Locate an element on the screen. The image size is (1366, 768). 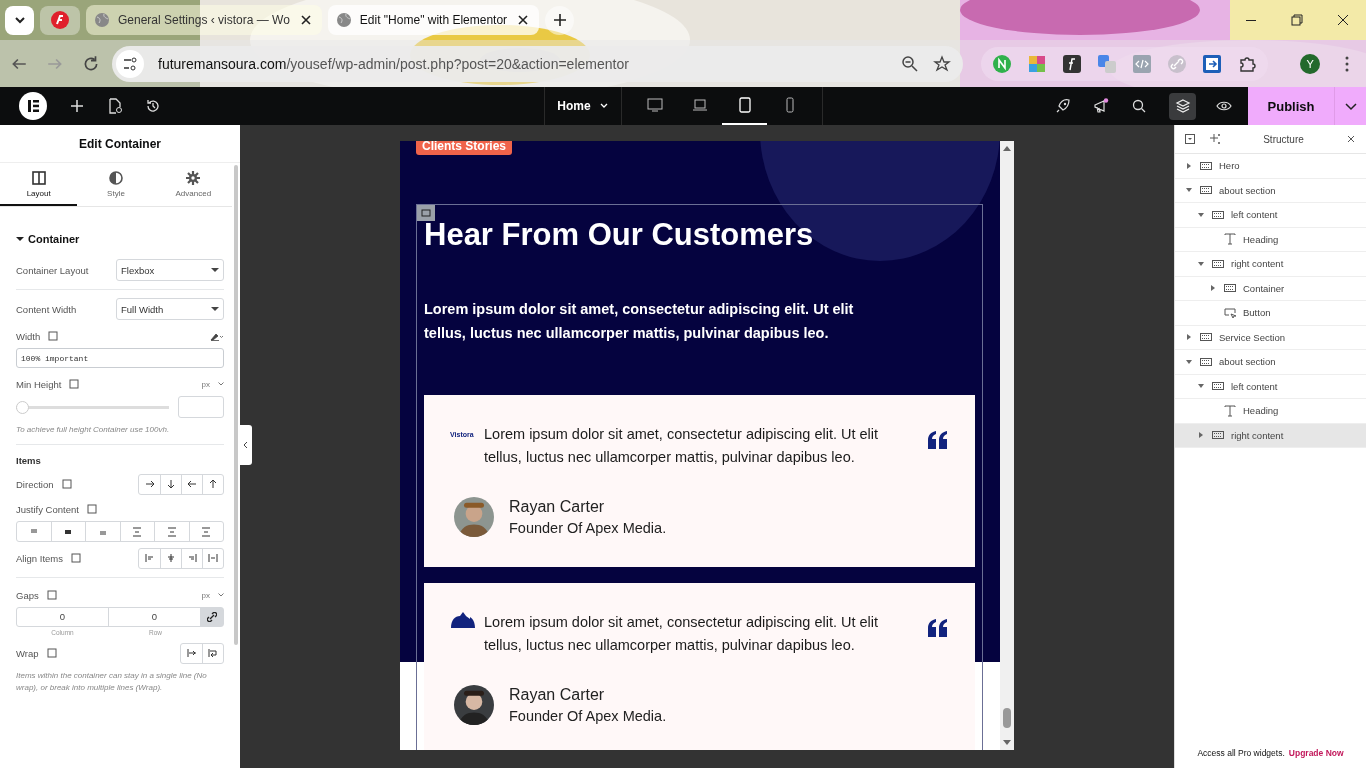
brand-logo-icon is located at coordinates (463, 620).